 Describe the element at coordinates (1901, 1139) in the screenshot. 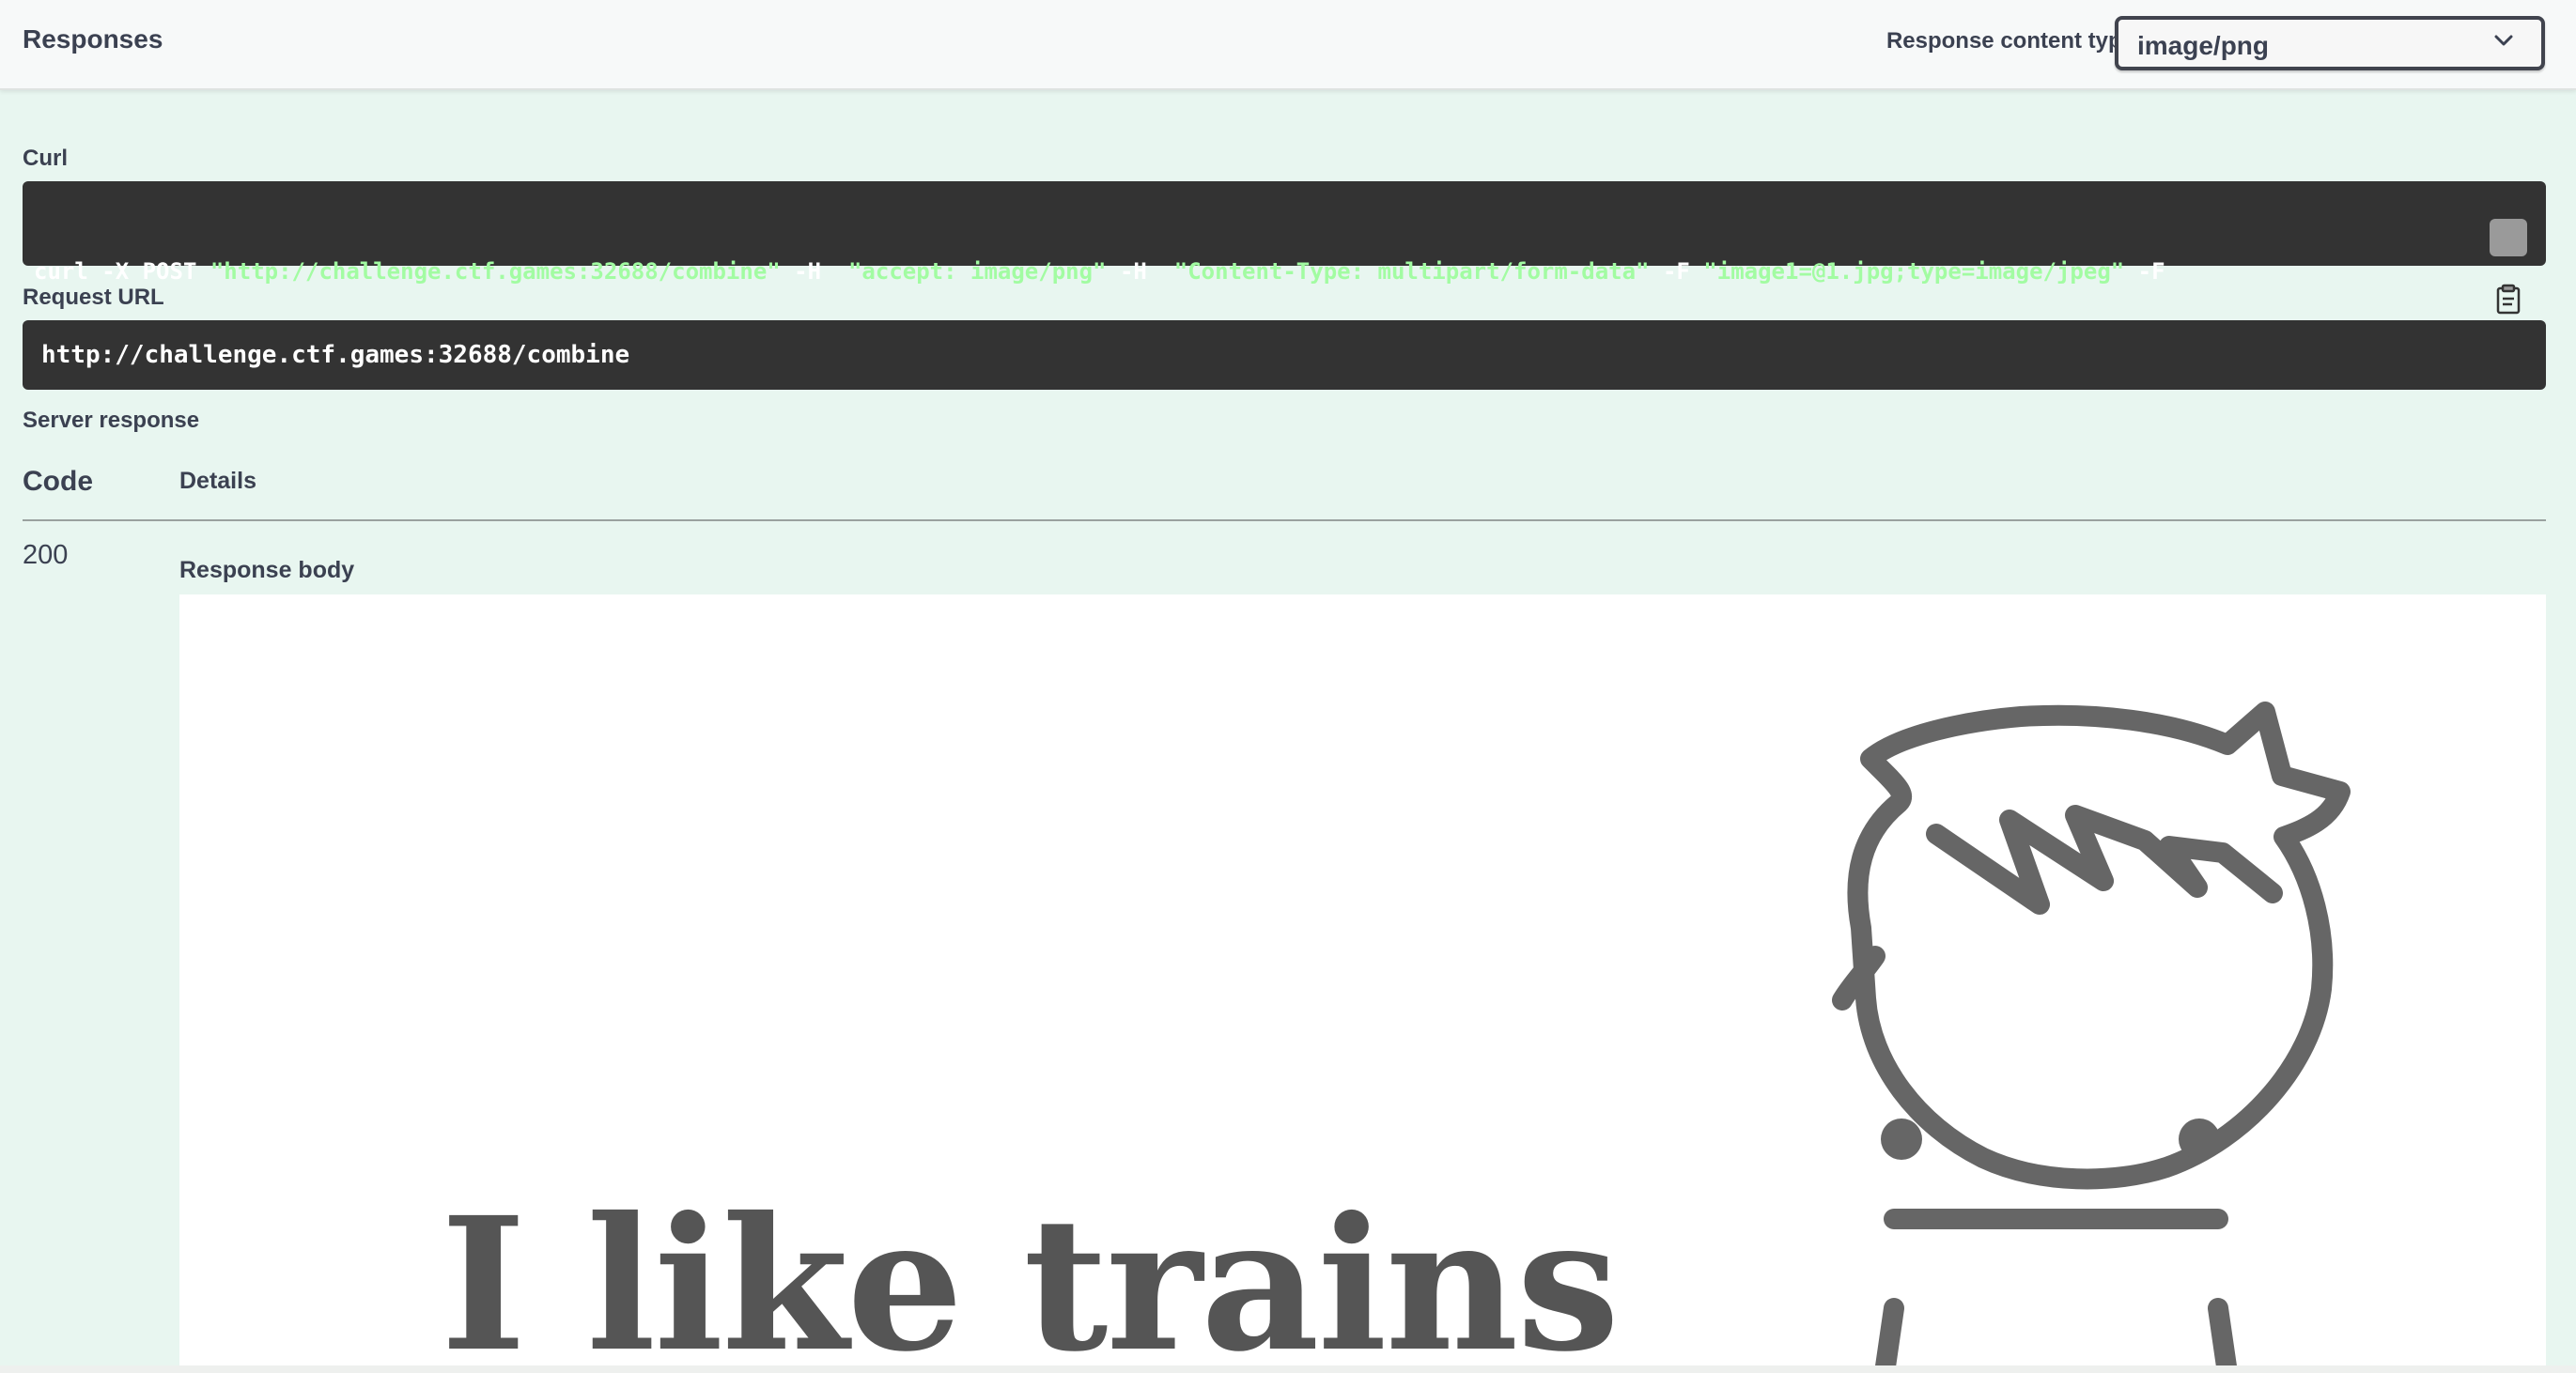

I see `left-eye` at that location.